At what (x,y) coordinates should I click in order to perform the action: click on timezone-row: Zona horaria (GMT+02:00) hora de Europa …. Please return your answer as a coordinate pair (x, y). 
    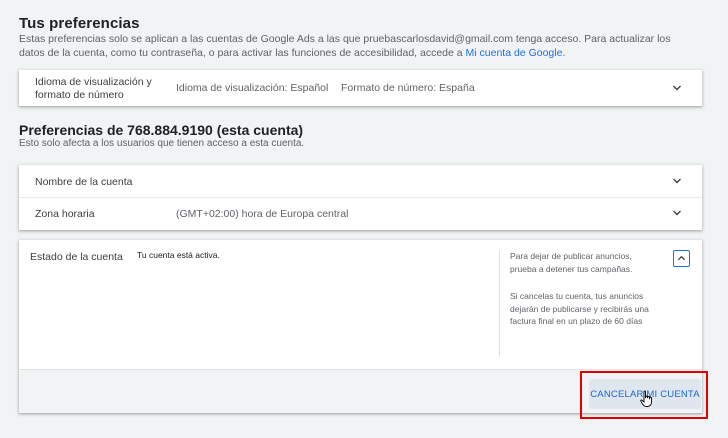
    Looking at the image, I should click on (360, 214).